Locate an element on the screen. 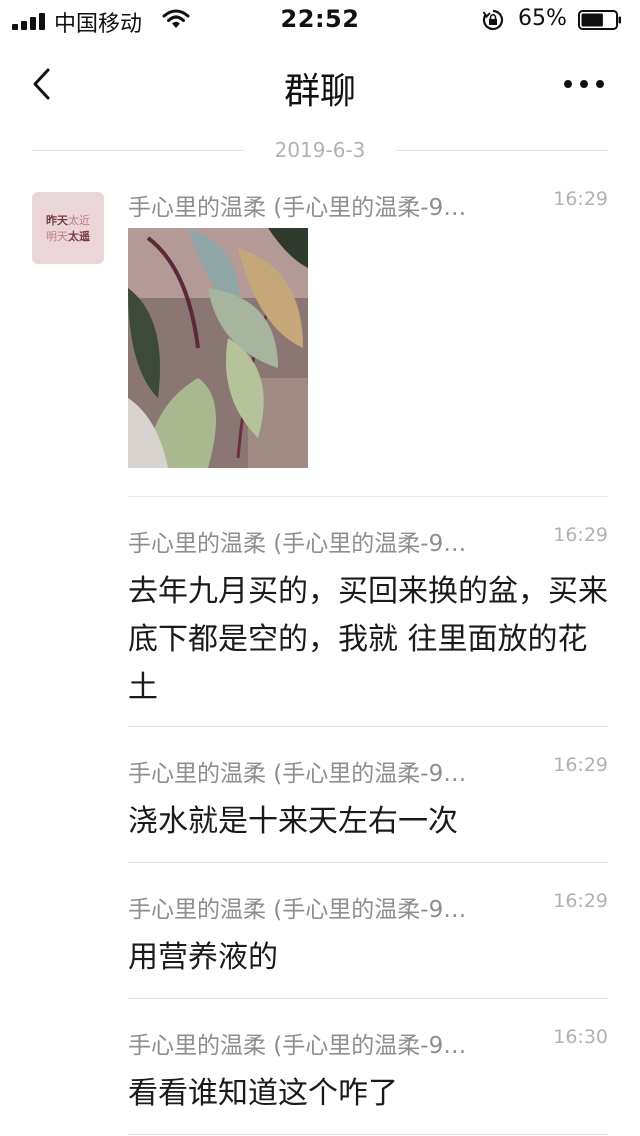  avatar: 昨天太近 明天太遥 is located at coordinates (68, 228).